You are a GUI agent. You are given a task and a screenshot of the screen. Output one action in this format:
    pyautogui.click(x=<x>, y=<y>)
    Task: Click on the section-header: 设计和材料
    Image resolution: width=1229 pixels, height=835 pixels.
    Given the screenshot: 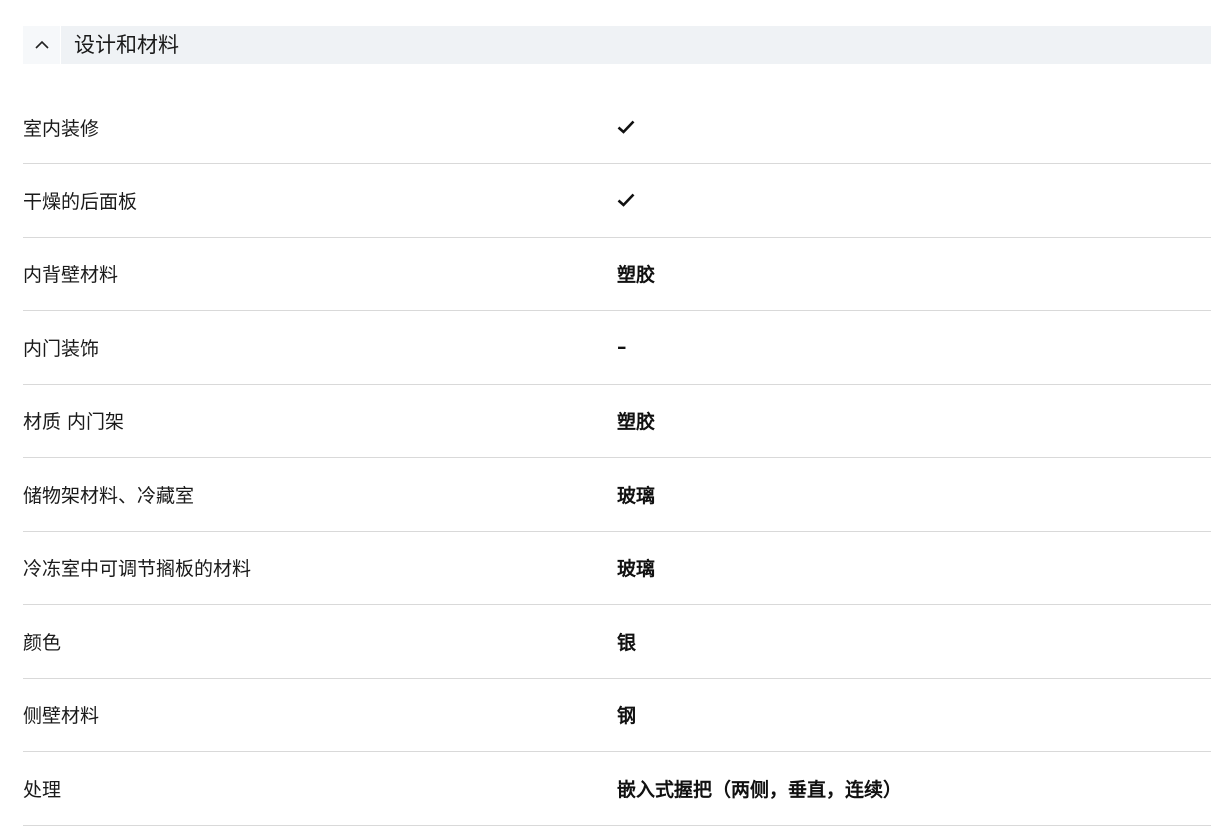 What is the action you would take?
    pyautogui.click(x=617, y=45)
    